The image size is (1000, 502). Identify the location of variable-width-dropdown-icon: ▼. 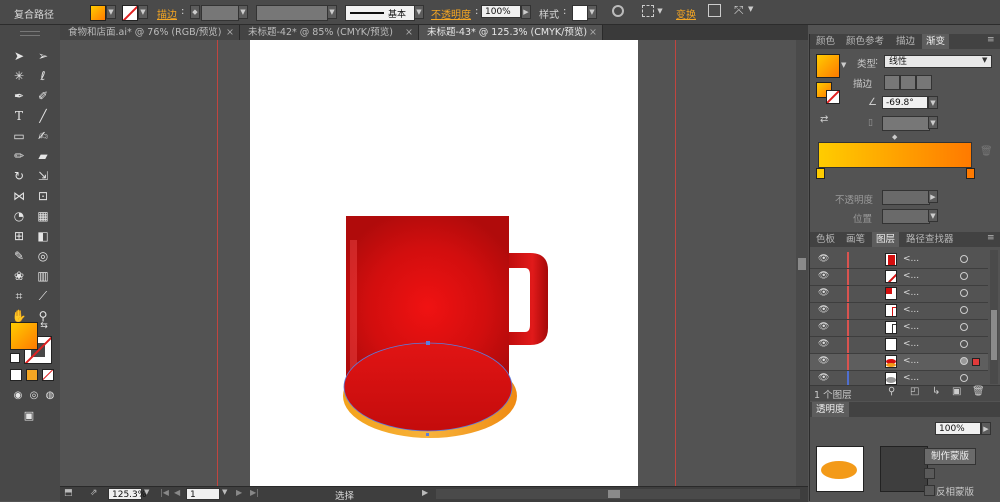
(332, 12).